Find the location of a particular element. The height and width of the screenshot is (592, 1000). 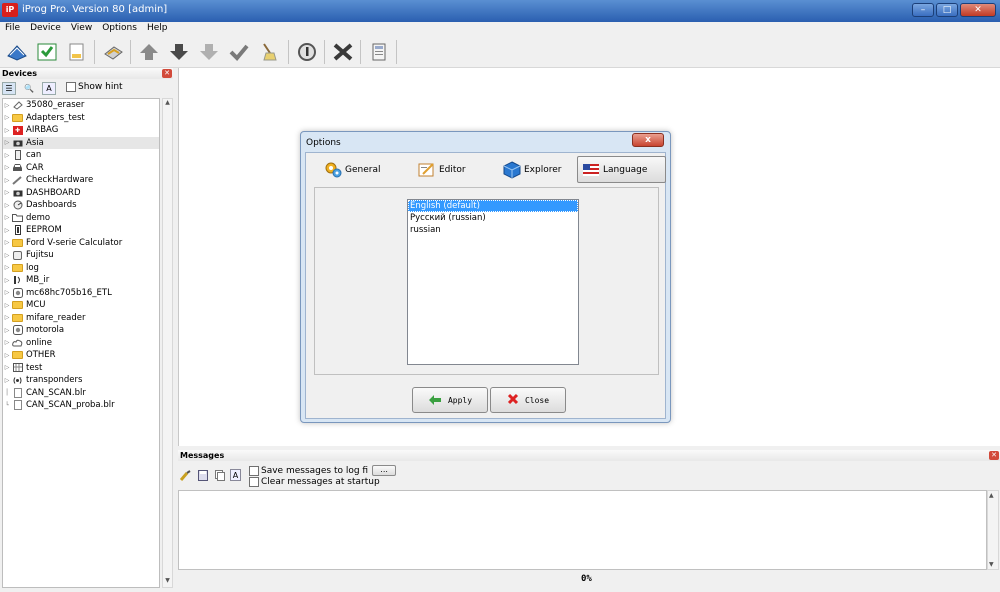

show-hint-checkbox is located at coordinates (71, 87).